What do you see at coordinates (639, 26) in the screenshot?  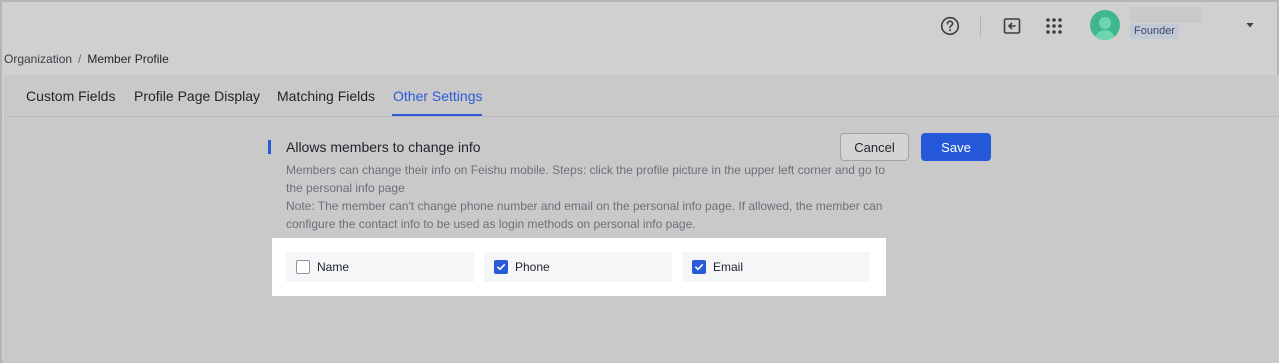 I see `top-bar: Founder` at bounding box center [639, 26].